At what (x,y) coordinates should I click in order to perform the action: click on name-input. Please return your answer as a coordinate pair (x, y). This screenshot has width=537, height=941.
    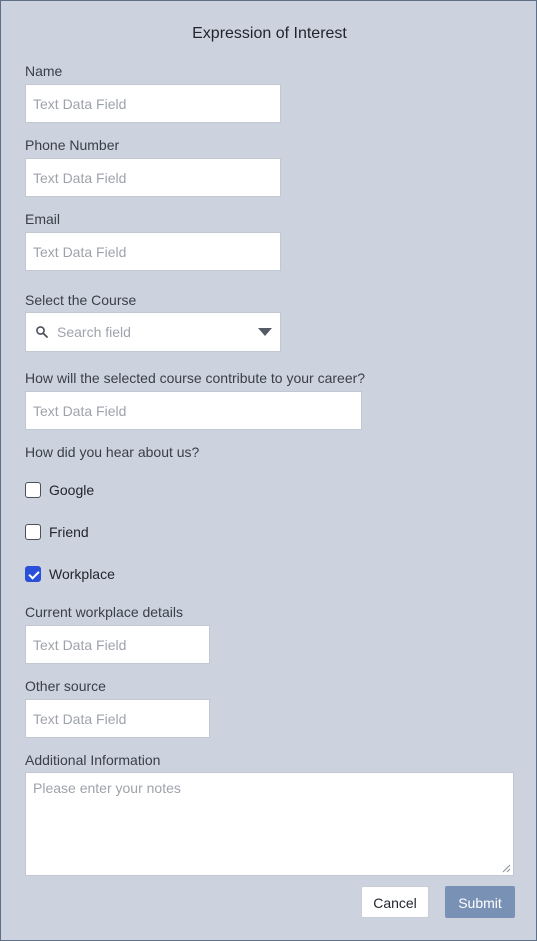
    Looking at the image, I should click on (153, 103).